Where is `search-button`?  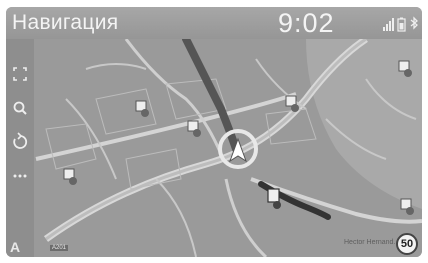
search-button is located at coordinates (20, 108).